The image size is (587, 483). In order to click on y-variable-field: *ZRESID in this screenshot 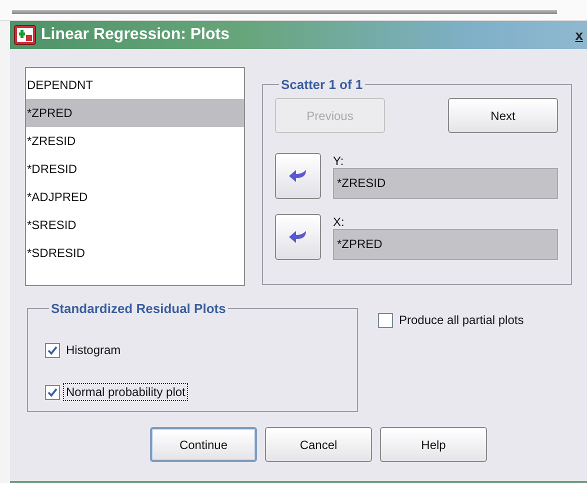, I will do `click(445, 183)`.